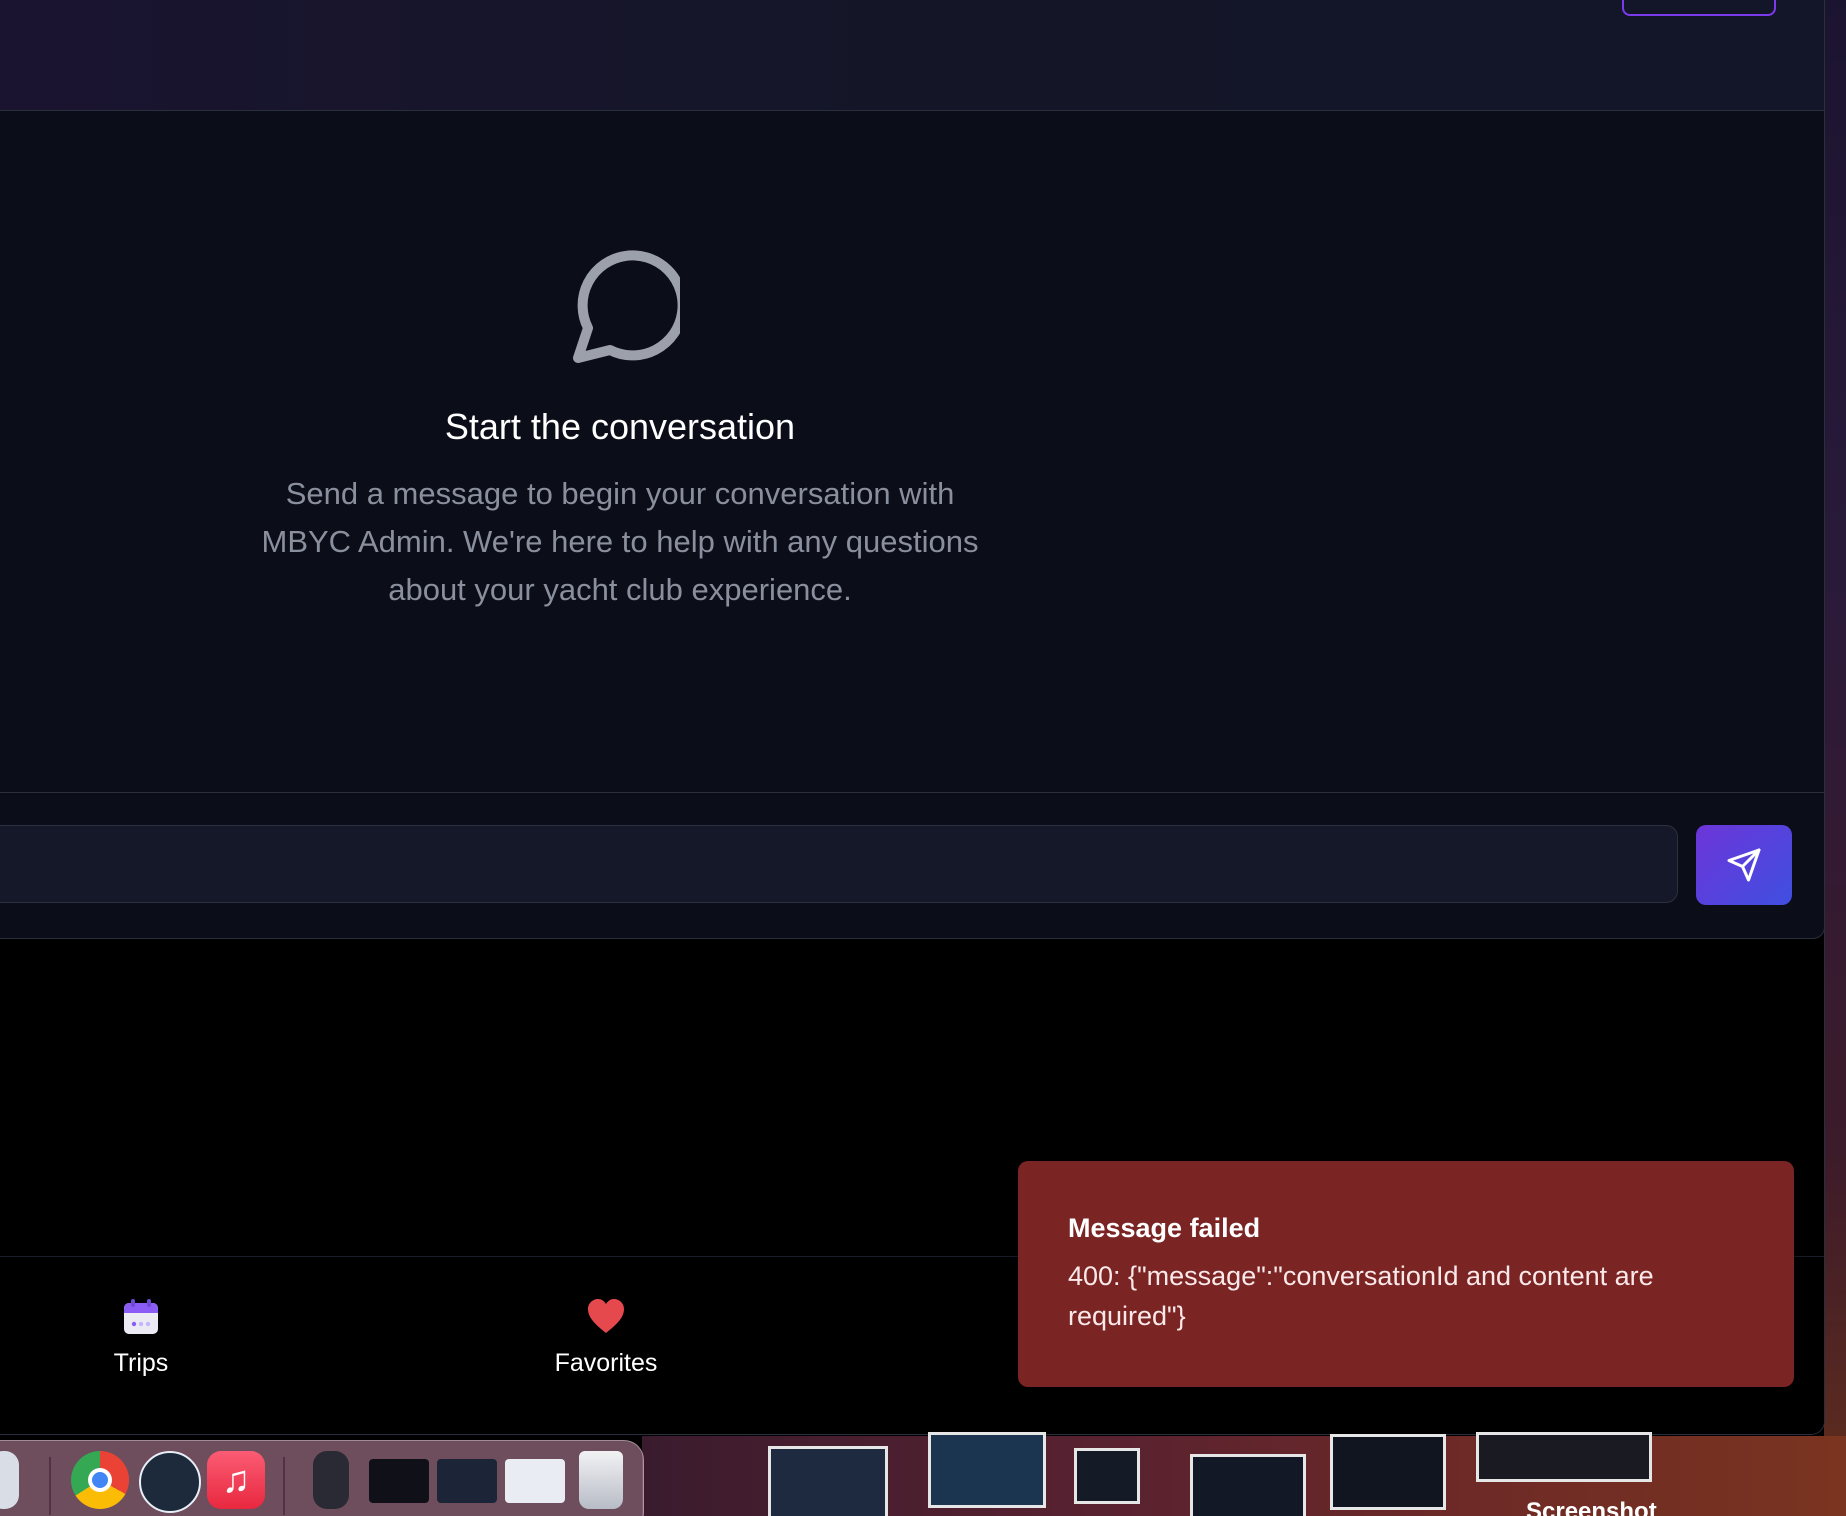 This screenshot has width=1846, height=1516. Describe the element at coordinates (601, 1480) in the screenshot. I see `trash-icon` at that location.